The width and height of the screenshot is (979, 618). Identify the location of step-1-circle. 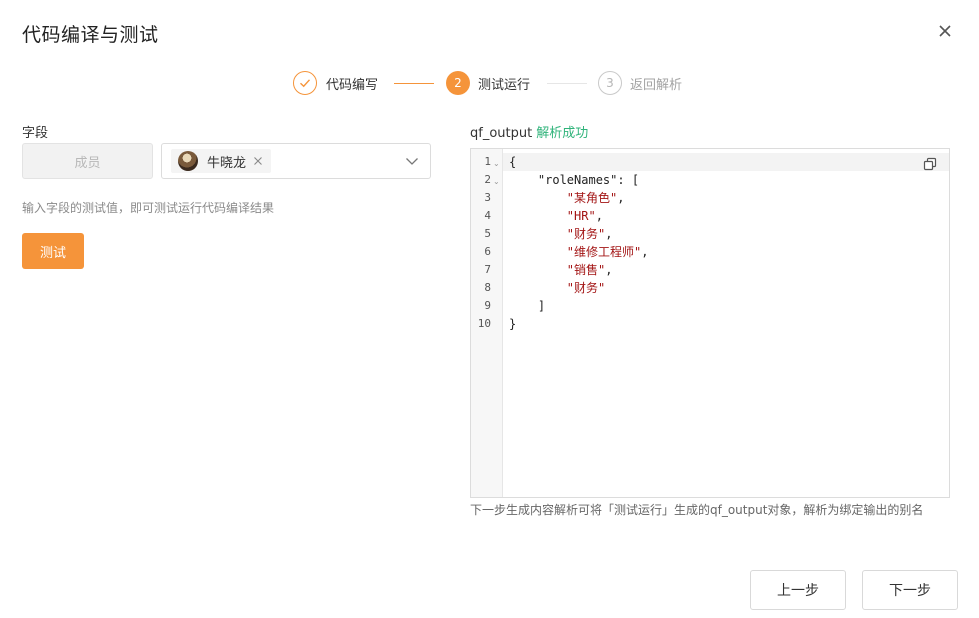
(305, 83).